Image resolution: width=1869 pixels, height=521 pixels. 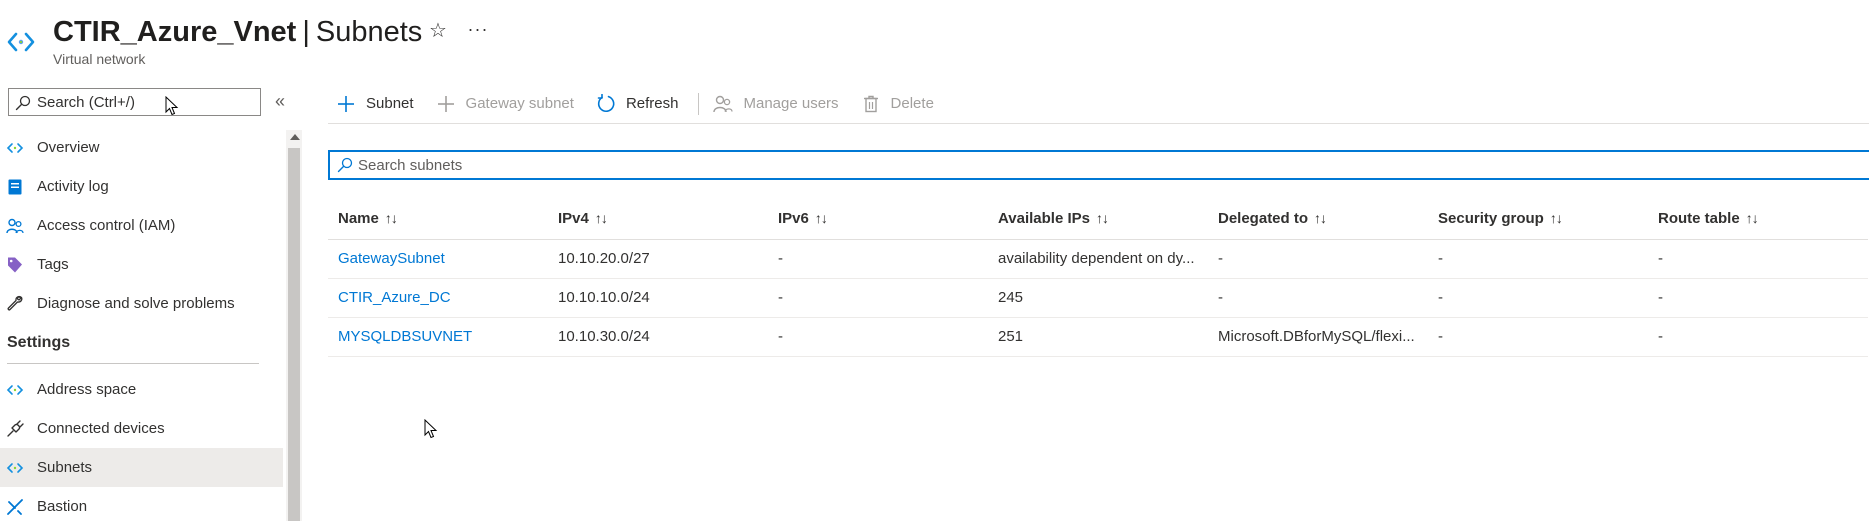 I want to click on column-label: Delegated to, so click(x=1263, y=218).